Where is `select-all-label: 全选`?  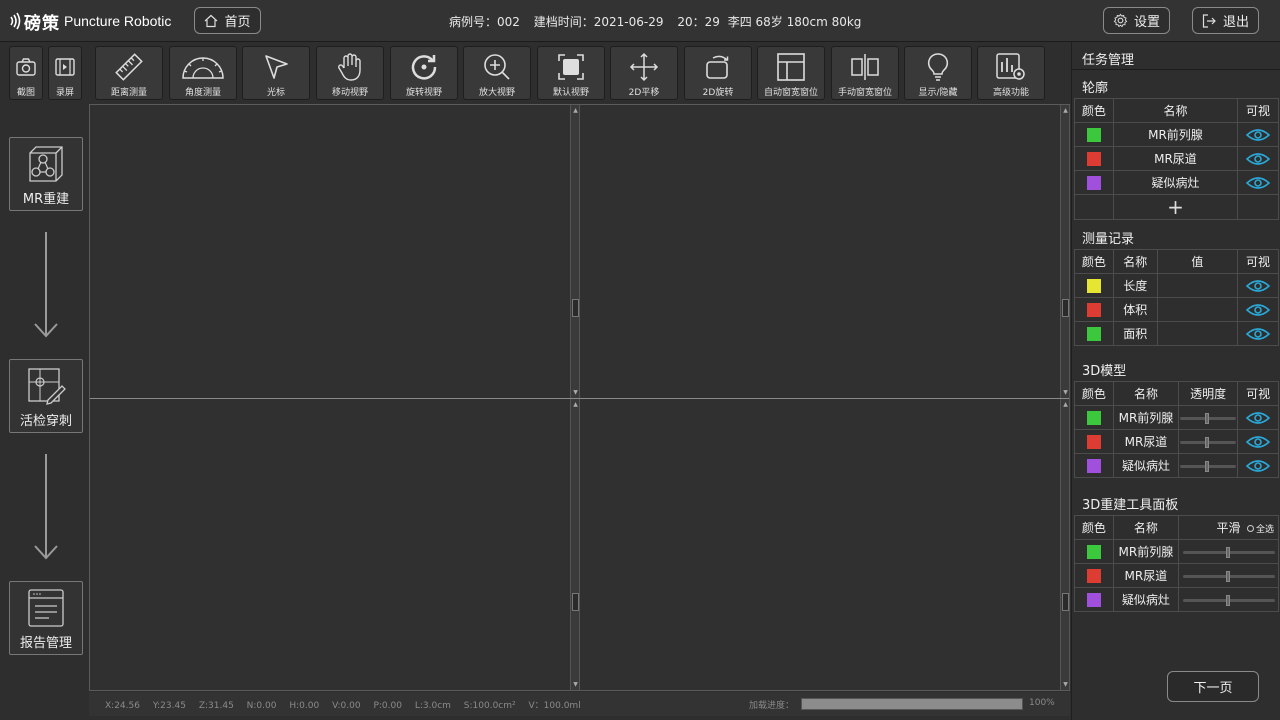 select-all-label: 全选 is located at coordinates (1264, 530).